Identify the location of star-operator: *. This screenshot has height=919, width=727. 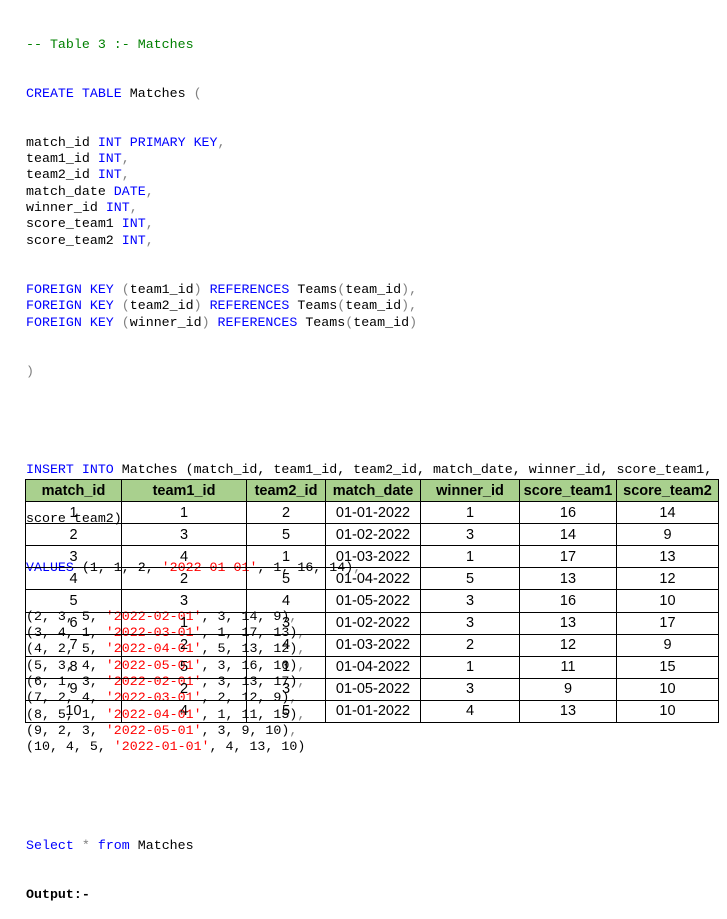
(85, 845).